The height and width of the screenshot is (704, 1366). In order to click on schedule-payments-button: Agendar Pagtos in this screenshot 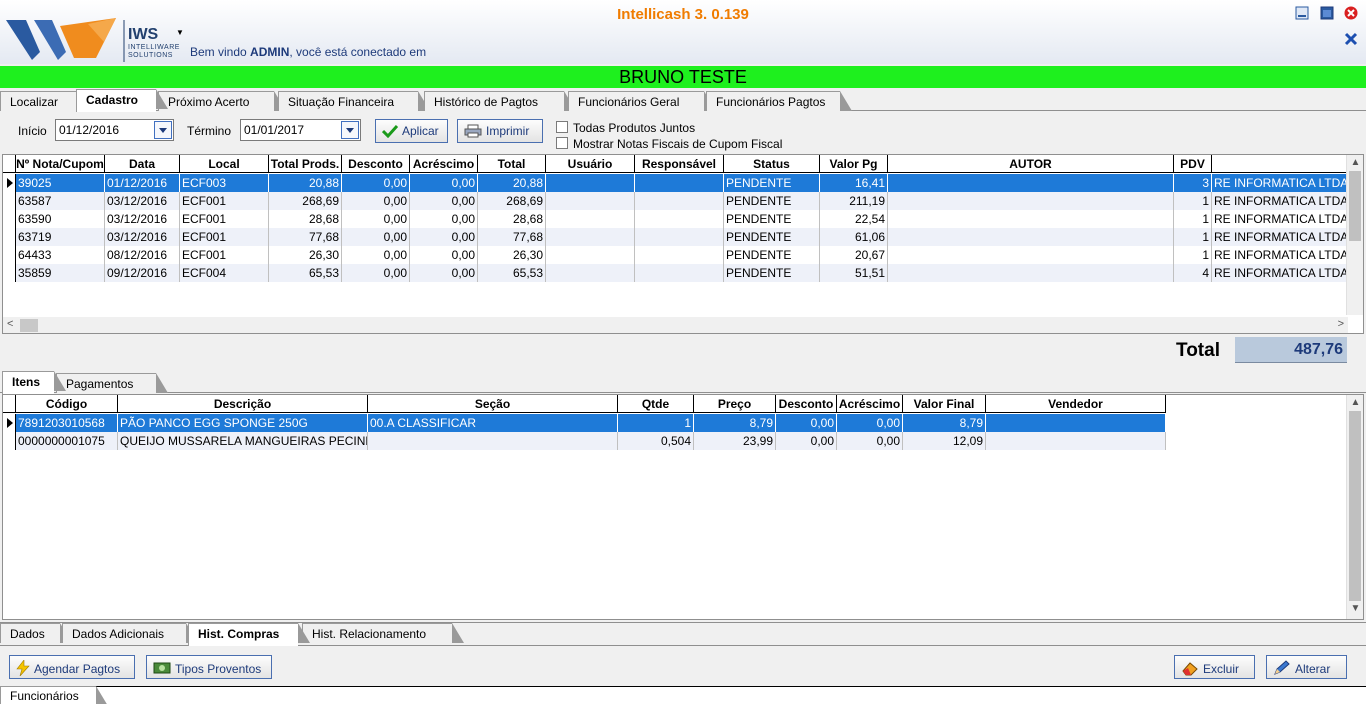, I will do `click(72, 667)`.